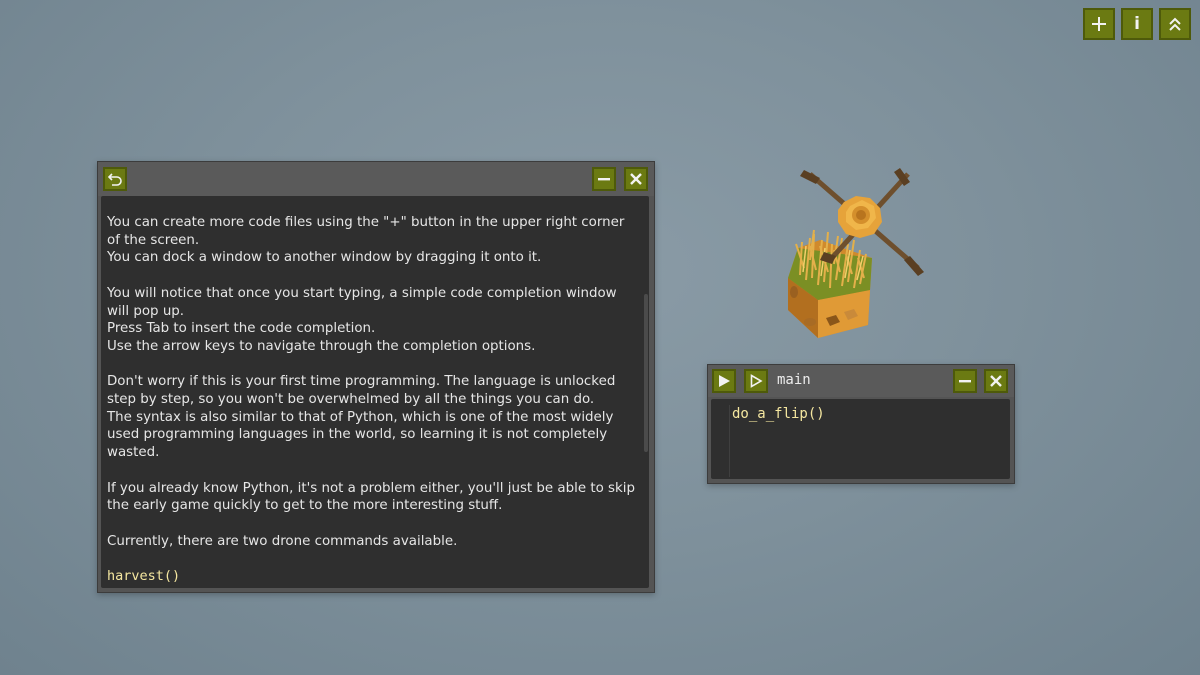  Describe the element at coordinates (778, 414) in the screenshot. I see `code-line: do_a_flip()` at that location.